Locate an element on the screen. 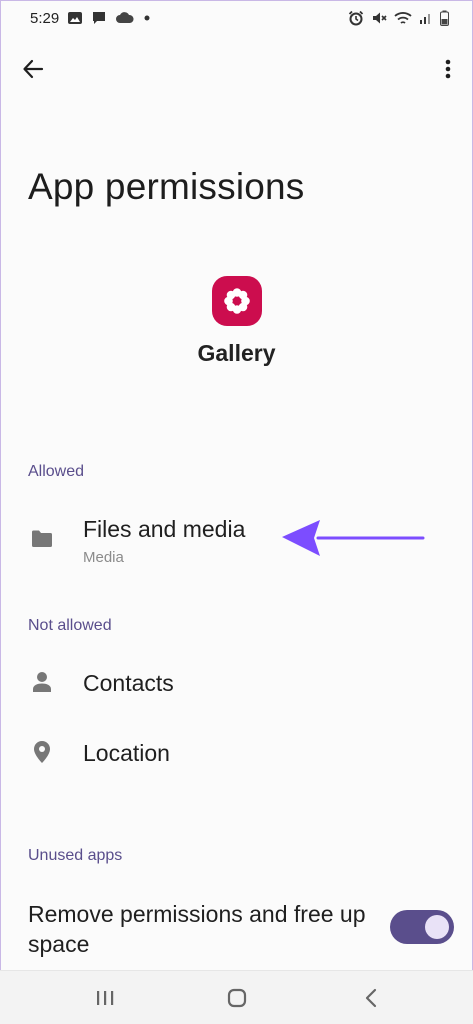 The height and width of the screenshot is (1024, 473). toggle-knob is located at coordinates (437, 927).